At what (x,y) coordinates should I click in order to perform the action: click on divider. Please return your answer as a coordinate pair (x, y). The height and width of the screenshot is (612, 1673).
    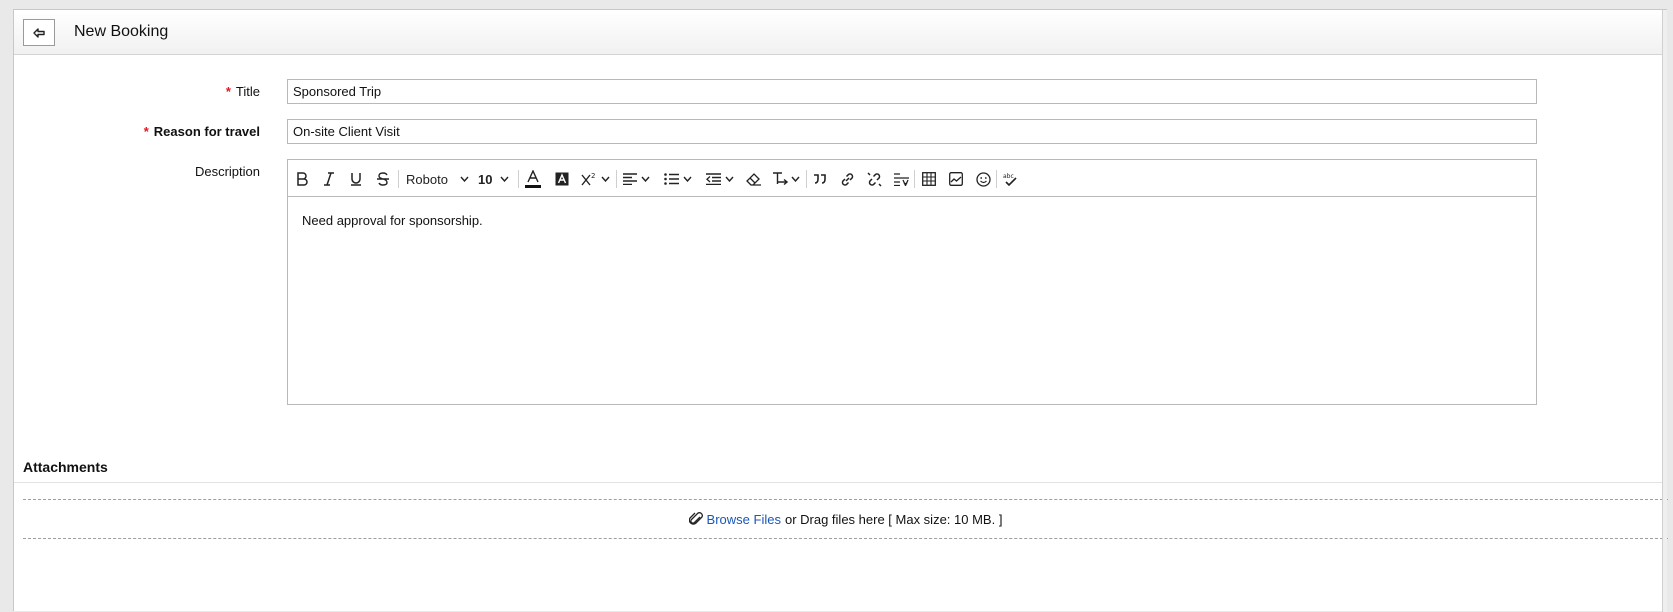
    Looking at the image, I should click on (840, 482).